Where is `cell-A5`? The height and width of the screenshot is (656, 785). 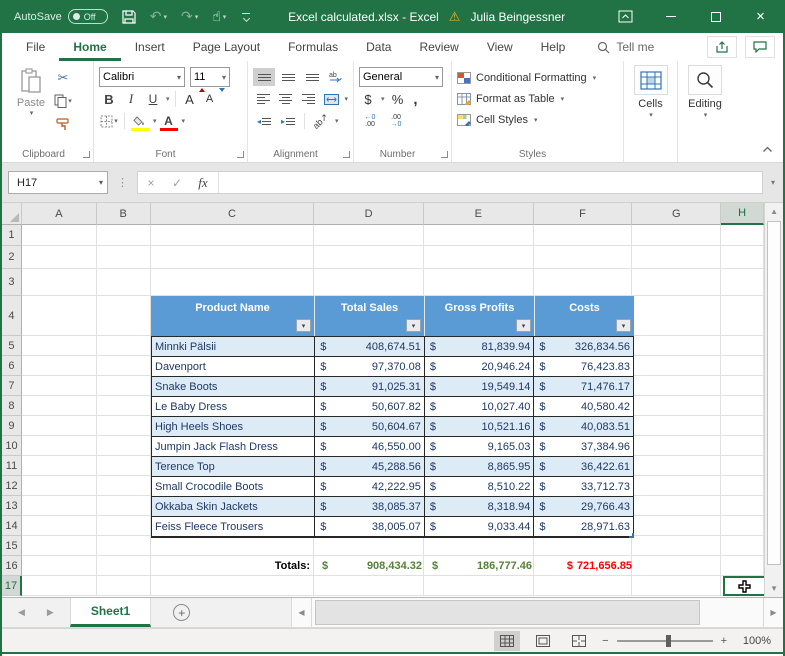
cell-A5 is located at coordinates (59, 346).